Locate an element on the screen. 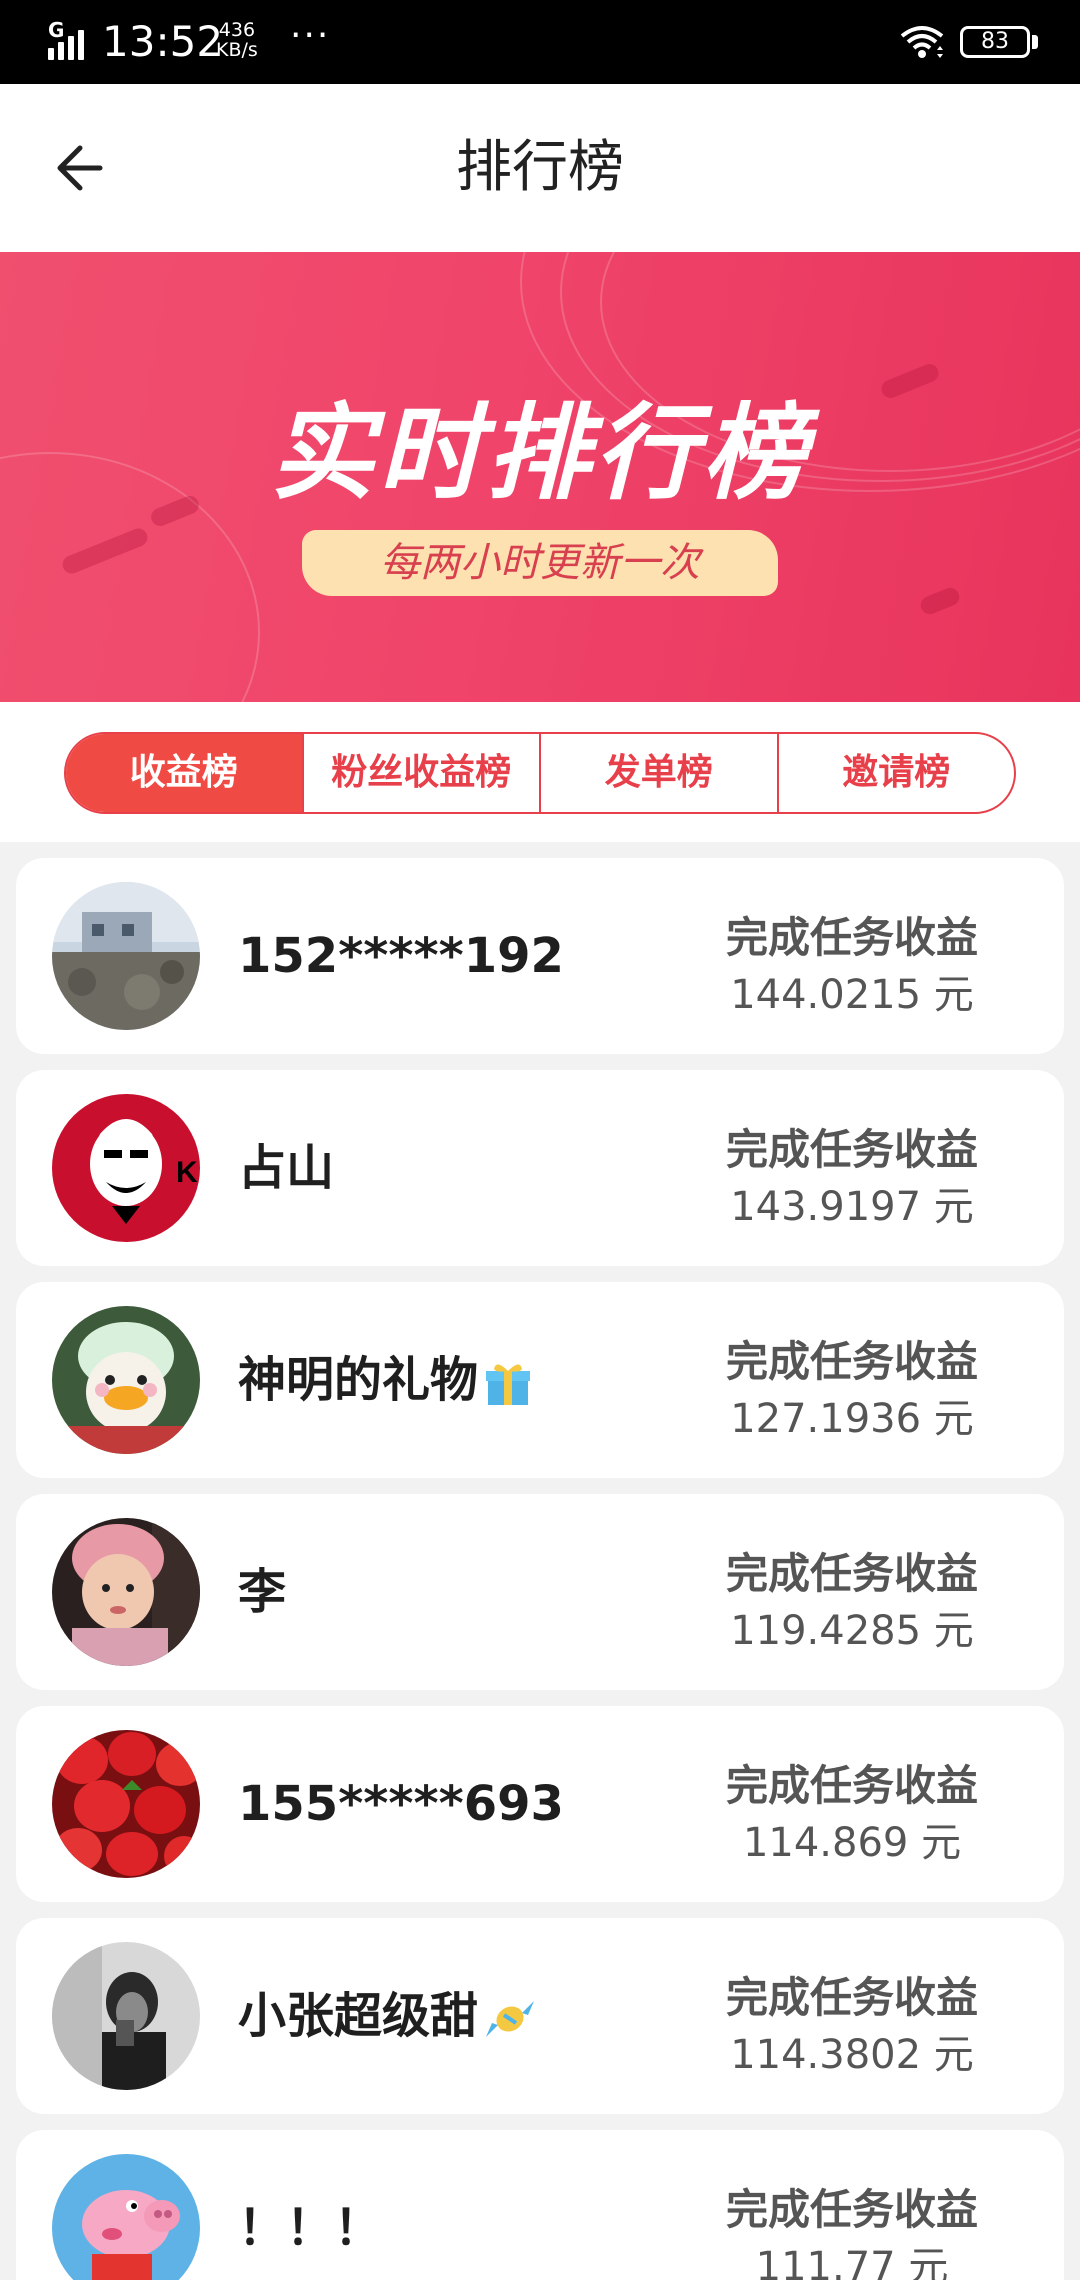 The height and width of the screenshot is (2280, 1080). more-notifications-icon: ··· is located at coordinates (310, 35).